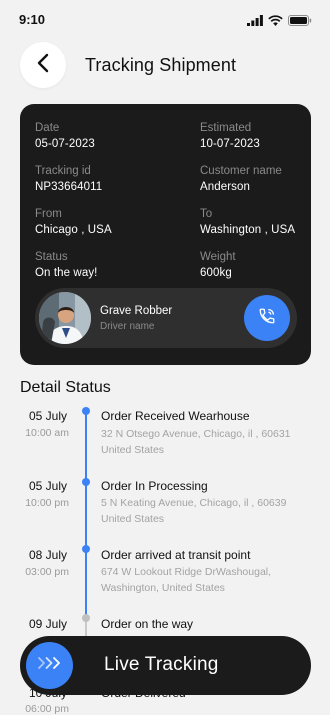  What do you see at coordinates (154, 486) in the screenshot?
I see `event-title: Order In Processing` at bounding box center [154, 486].